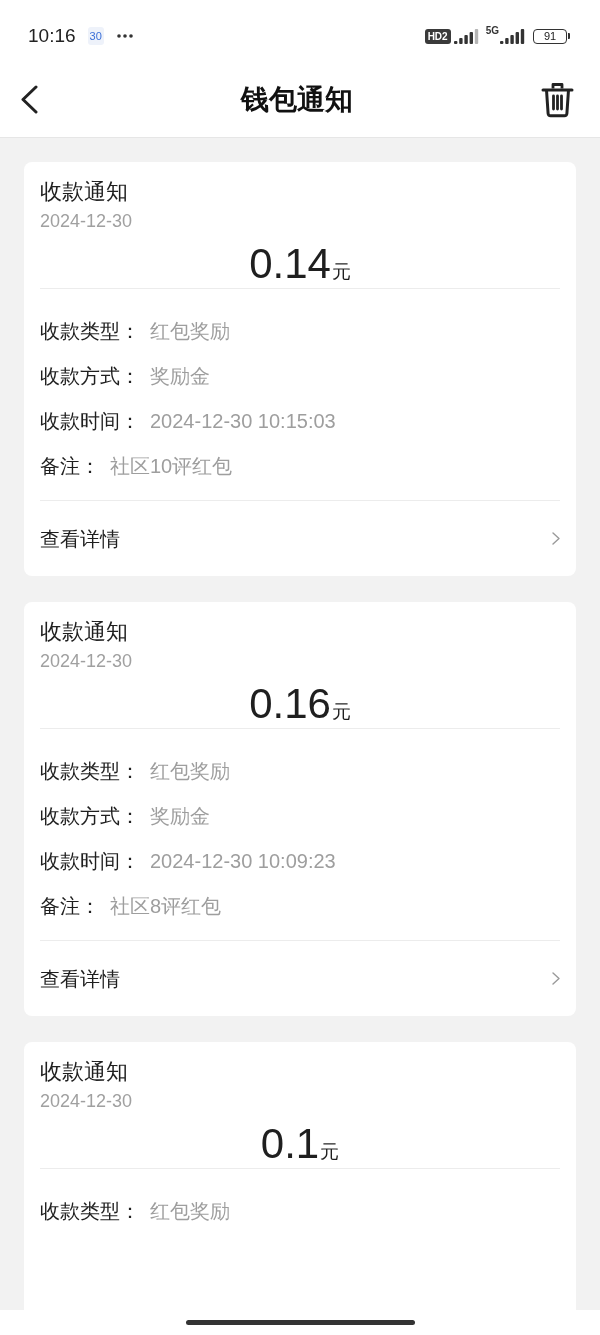 This screenshot has width=600, height=1335. I want to click on field-value: 社区8评红包, so click(166, 906).